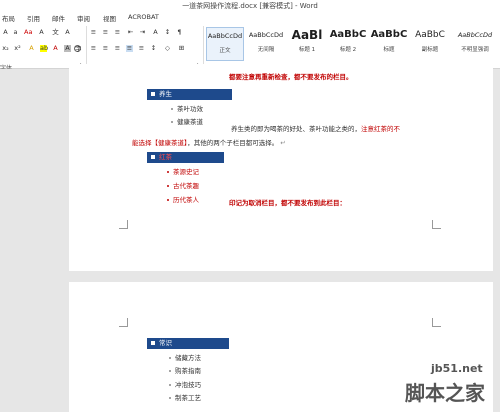 Image resolution: width=500 pixels, height=412 pixels. What do you see at coordinates (93, 32) in the screenshot?
I see `bullets-icon: ≡` at bounding box center [93, 32].